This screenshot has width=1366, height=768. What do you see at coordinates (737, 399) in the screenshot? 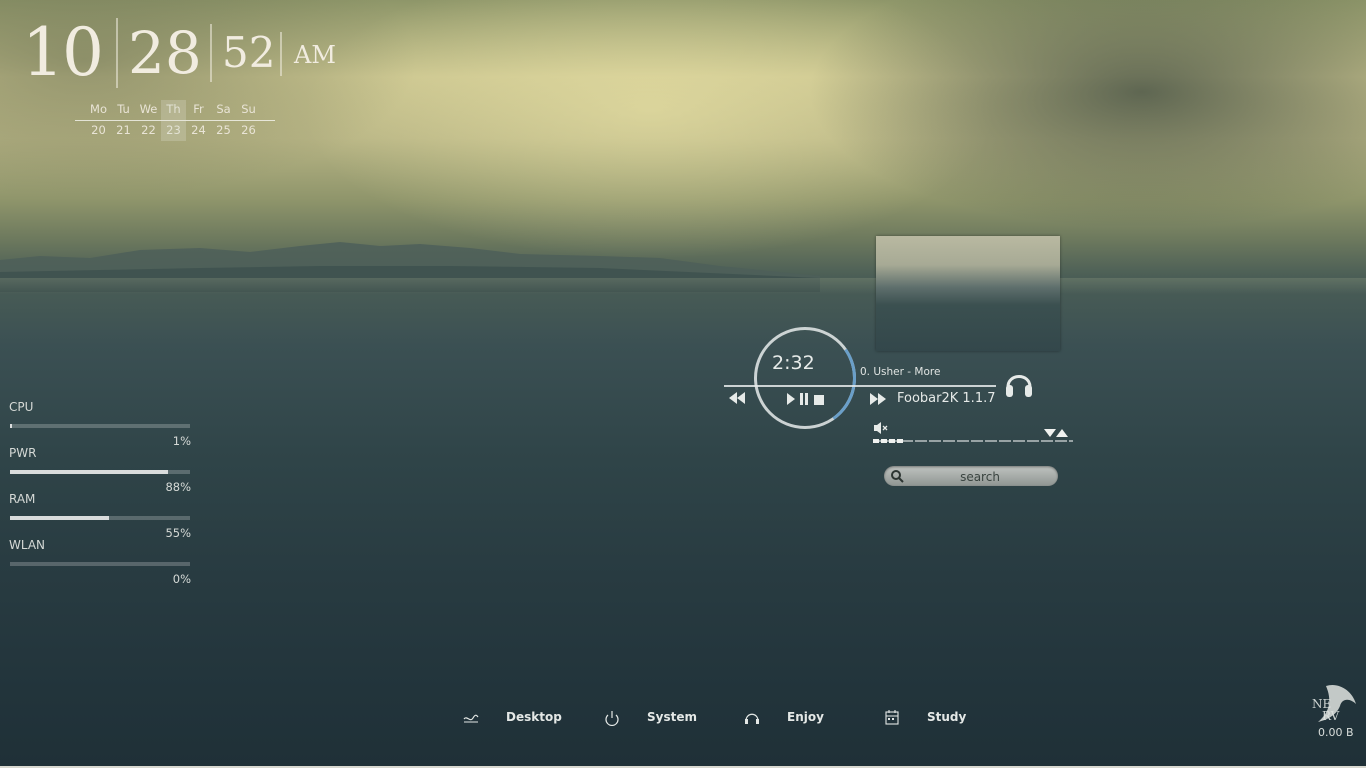
I see `rewind-icon` at bounding box center [737, 399].